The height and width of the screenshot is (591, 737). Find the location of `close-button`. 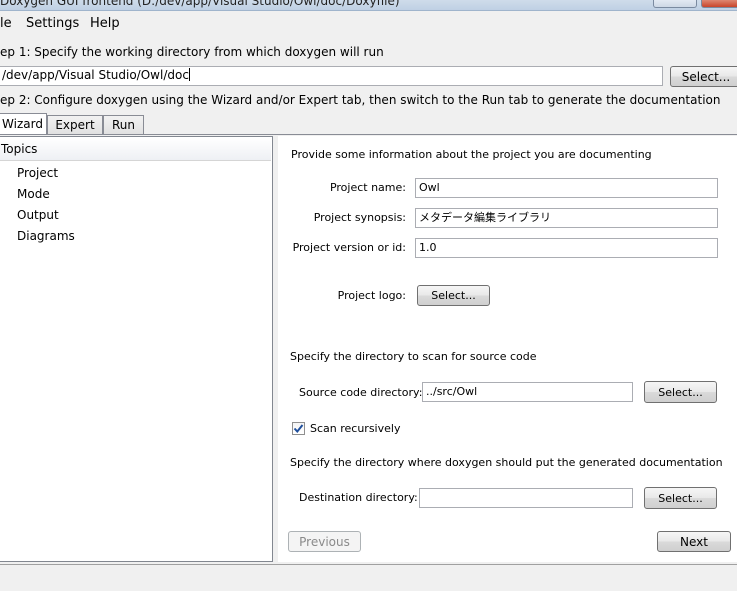

close-button is located at coordinates (719, 4).